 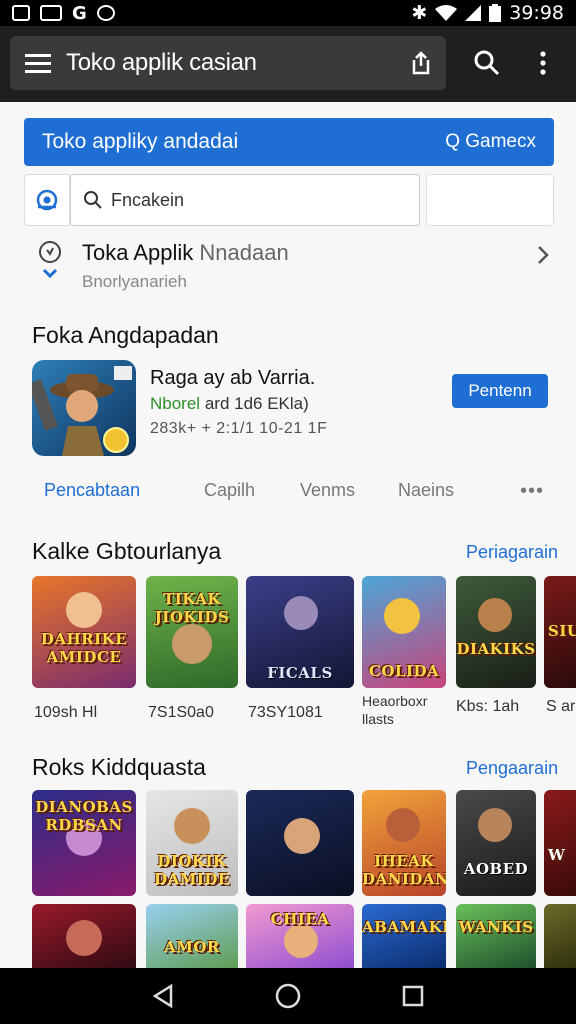 I want to click on badge-icon, so click(x=50, y=260).